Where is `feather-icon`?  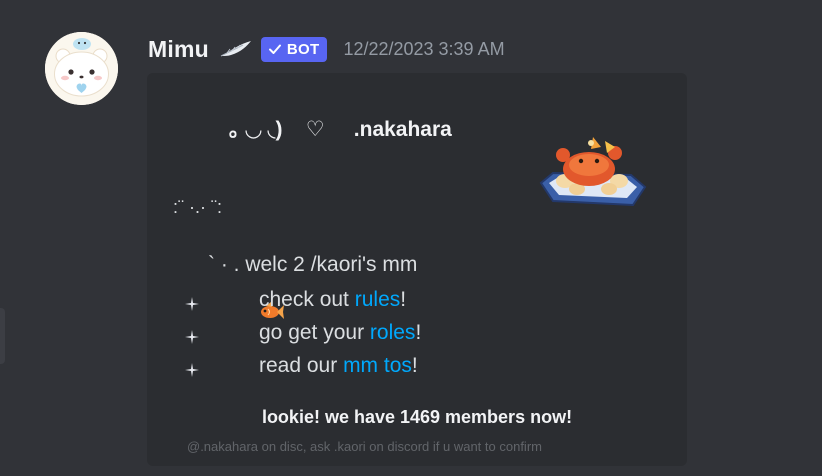 feather-icon is located at coordinates (236, 49).